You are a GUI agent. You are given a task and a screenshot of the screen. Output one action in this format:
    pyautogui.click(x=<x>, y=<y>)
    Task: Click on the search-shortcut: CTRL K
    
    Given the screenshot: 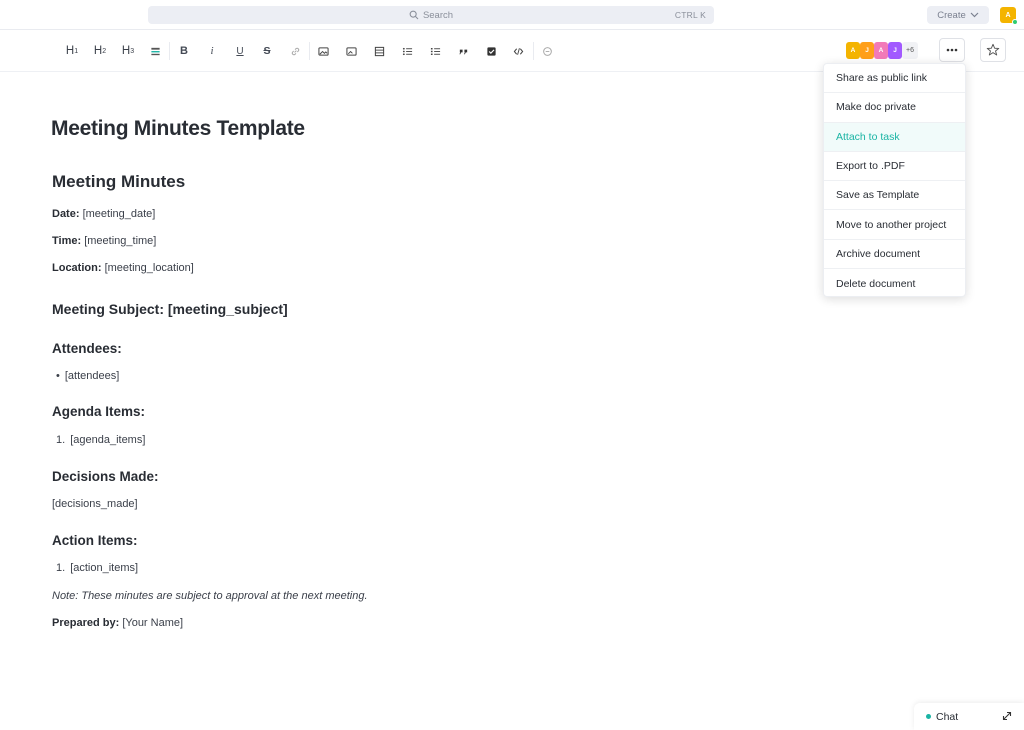 What is the action you would take?
    pyautogui.click(x=690, y=15)
    